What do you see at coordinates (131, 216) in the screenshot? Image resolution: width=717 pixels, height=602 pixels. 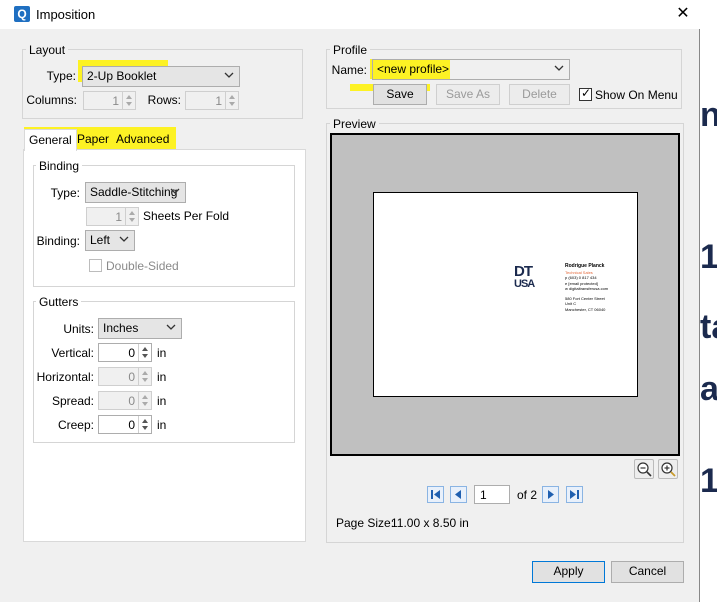 I see `sheets-stepper-arrows` at bounding box center [131, 216].